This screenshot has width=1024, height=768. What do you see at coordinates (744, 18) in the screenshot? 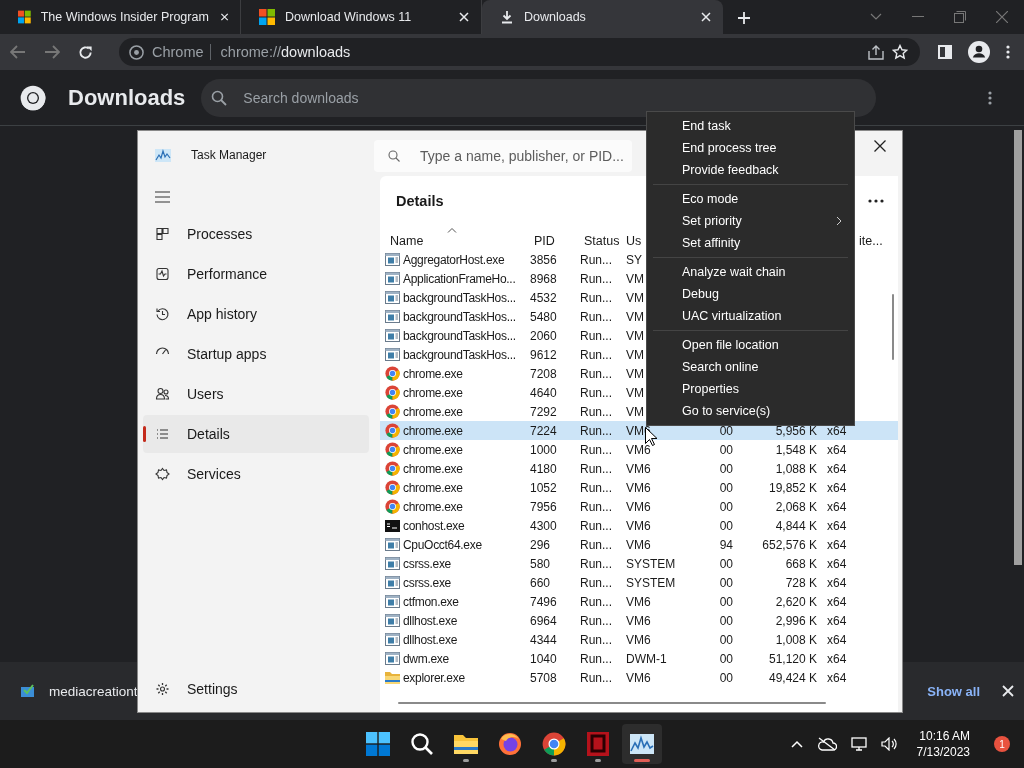
I see `new-tab-icon` at bounding box center [744, 18].